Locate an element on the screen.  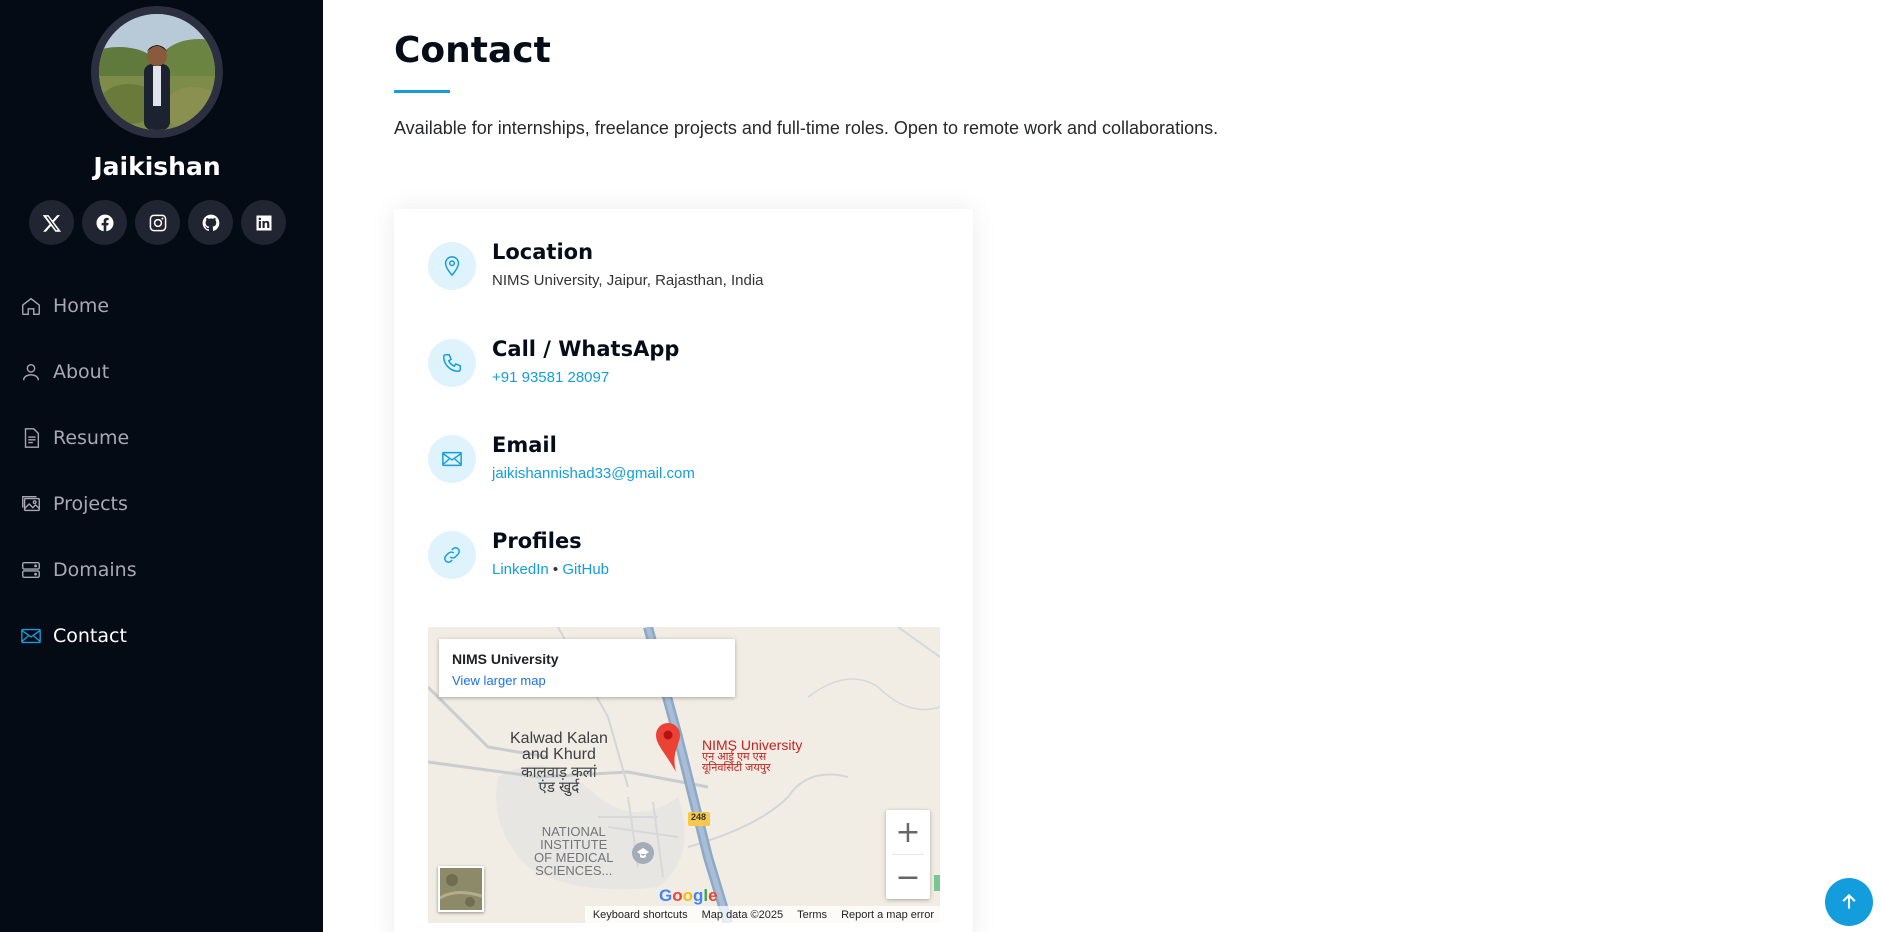
google-logo: Google is located at coordinates (688, 895).